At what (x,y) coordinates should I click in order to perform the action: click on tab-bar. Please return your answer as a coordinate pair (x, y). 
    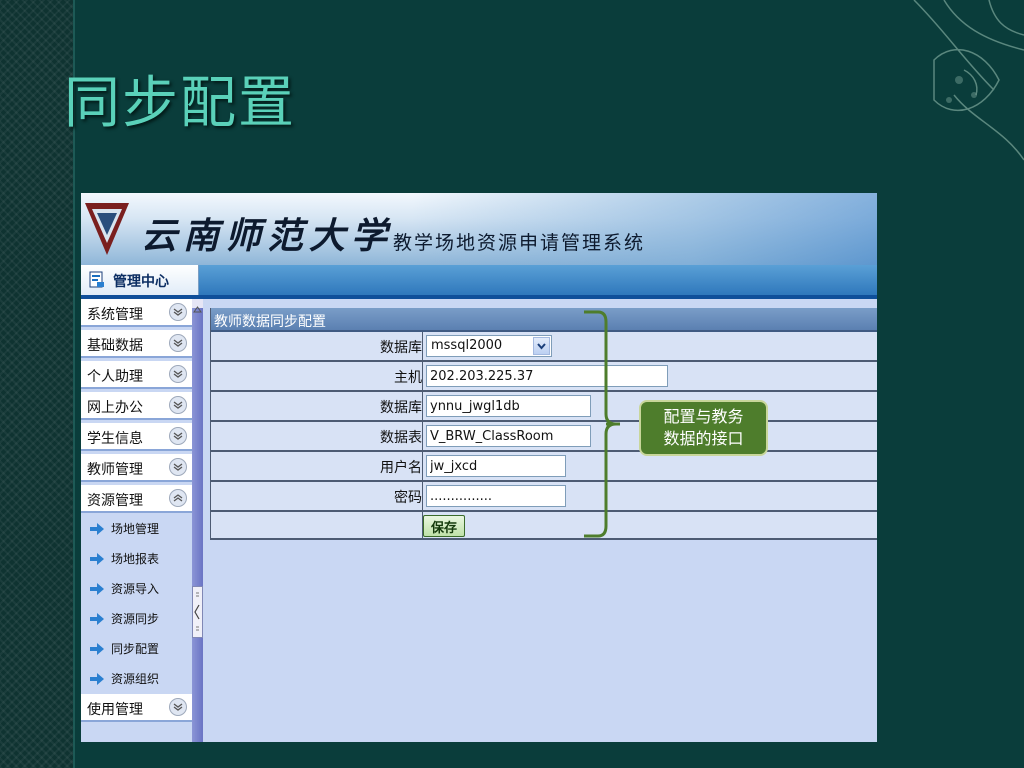
    Looking at the image, I should click on (479, 280).